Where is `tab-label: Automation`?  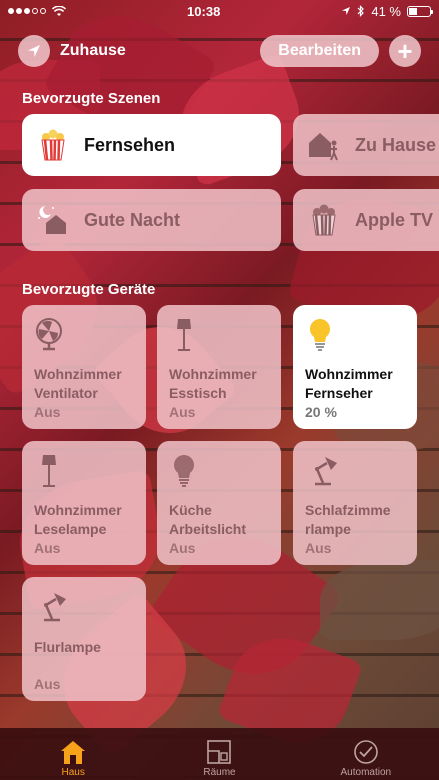
tab-label: Automation is located at coordinates (366, 772).